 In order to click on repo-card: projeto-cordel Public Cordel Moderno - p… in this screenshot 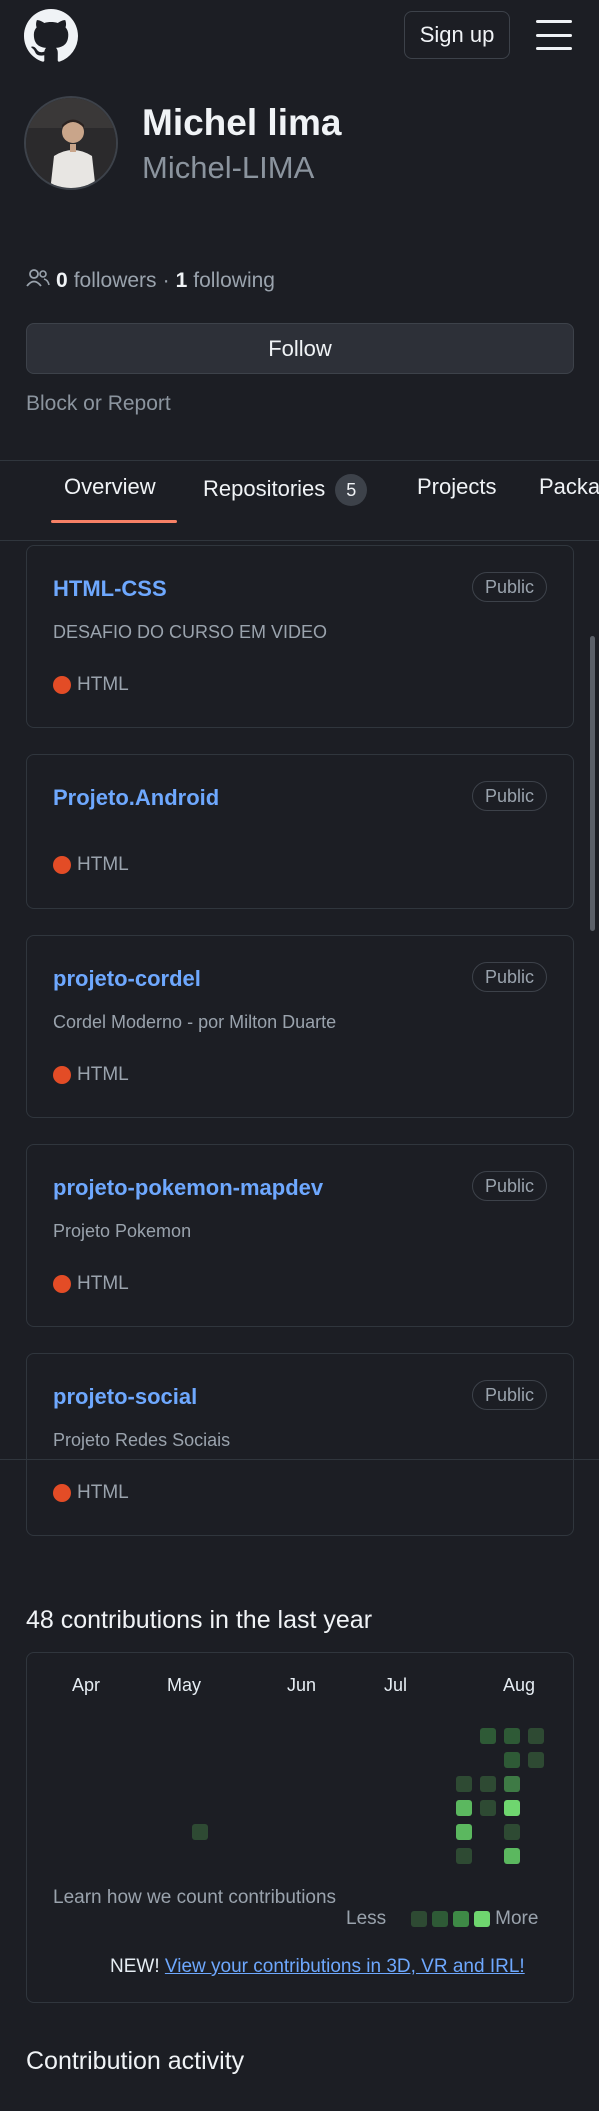, I will do `click(300, 1026)`.